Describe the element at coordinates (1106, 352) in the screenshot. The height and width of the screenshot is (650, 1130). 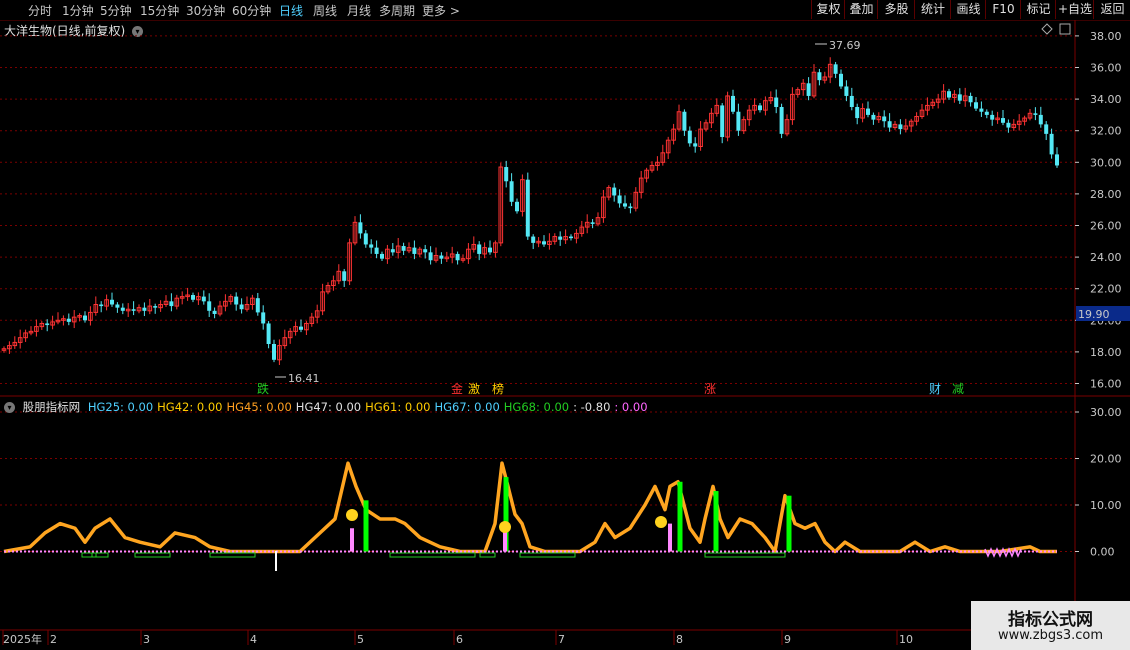
I see `price-tick-label: 18.00` at that location.